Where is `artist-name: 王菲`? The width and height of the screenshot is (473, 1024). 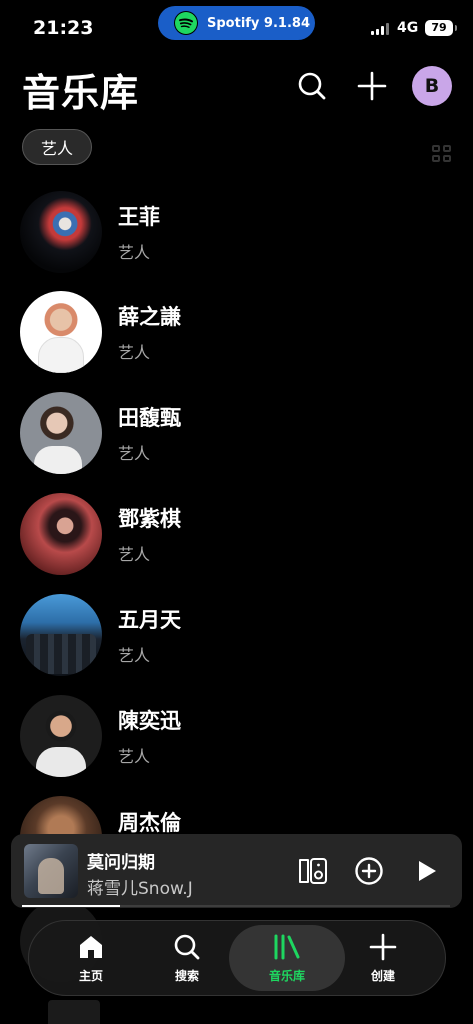 artist-name: 王菲 is located at coordinates (139, 217).